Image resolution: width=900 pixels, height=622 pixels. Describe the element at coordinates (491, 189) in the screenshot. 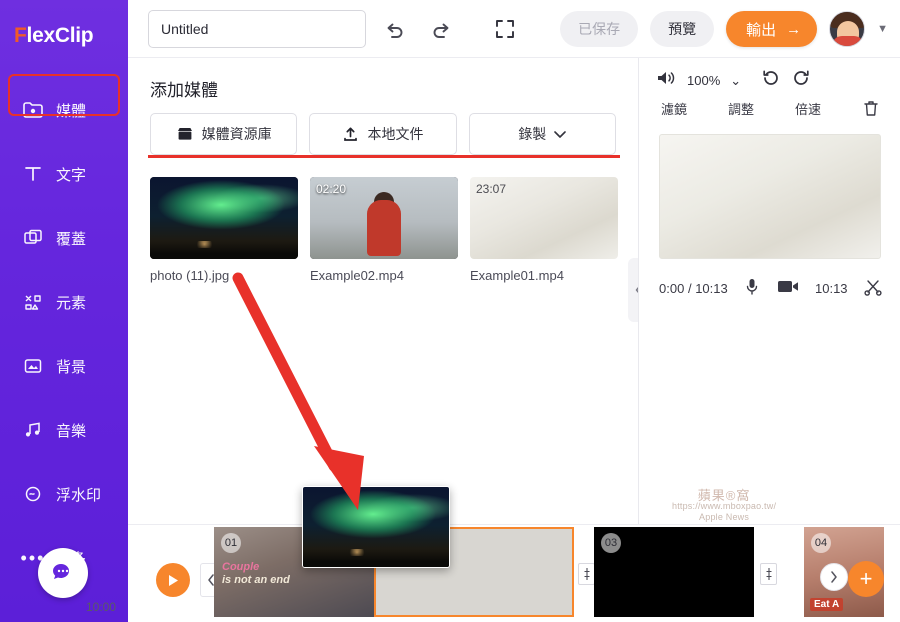

I see `media-duration-badge: 23:07` at that location.